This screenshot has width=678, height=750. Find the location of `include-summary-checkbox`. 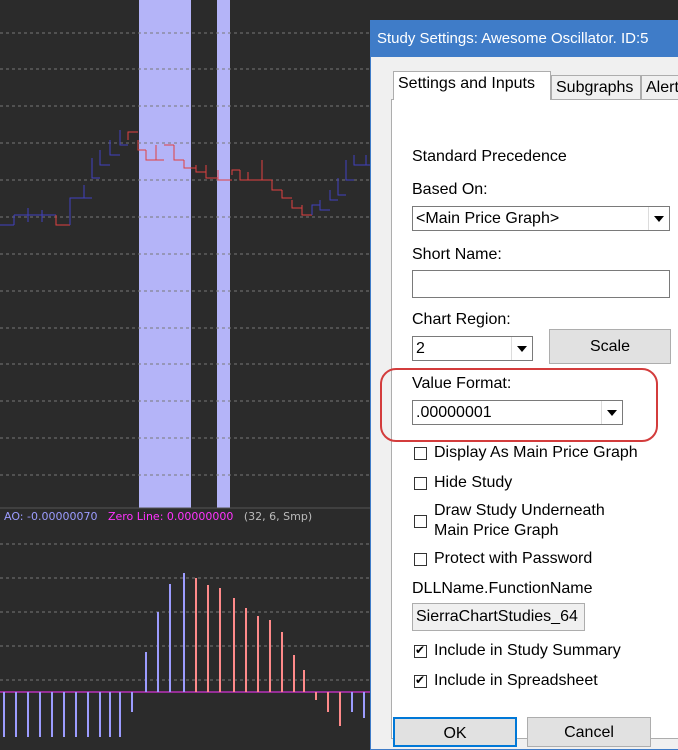

include-summary-checkbox is located at coordinates (420, 650).